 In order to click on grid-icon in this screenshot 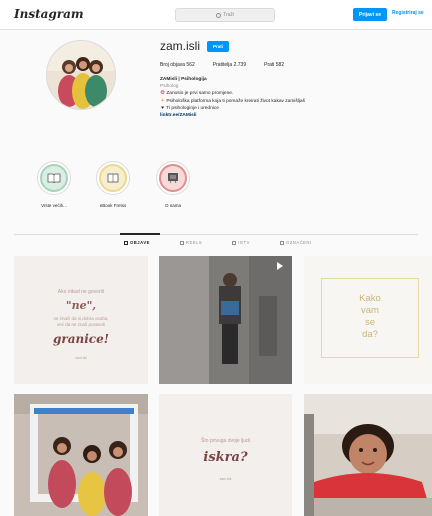, I will do `click(126, 242)`.